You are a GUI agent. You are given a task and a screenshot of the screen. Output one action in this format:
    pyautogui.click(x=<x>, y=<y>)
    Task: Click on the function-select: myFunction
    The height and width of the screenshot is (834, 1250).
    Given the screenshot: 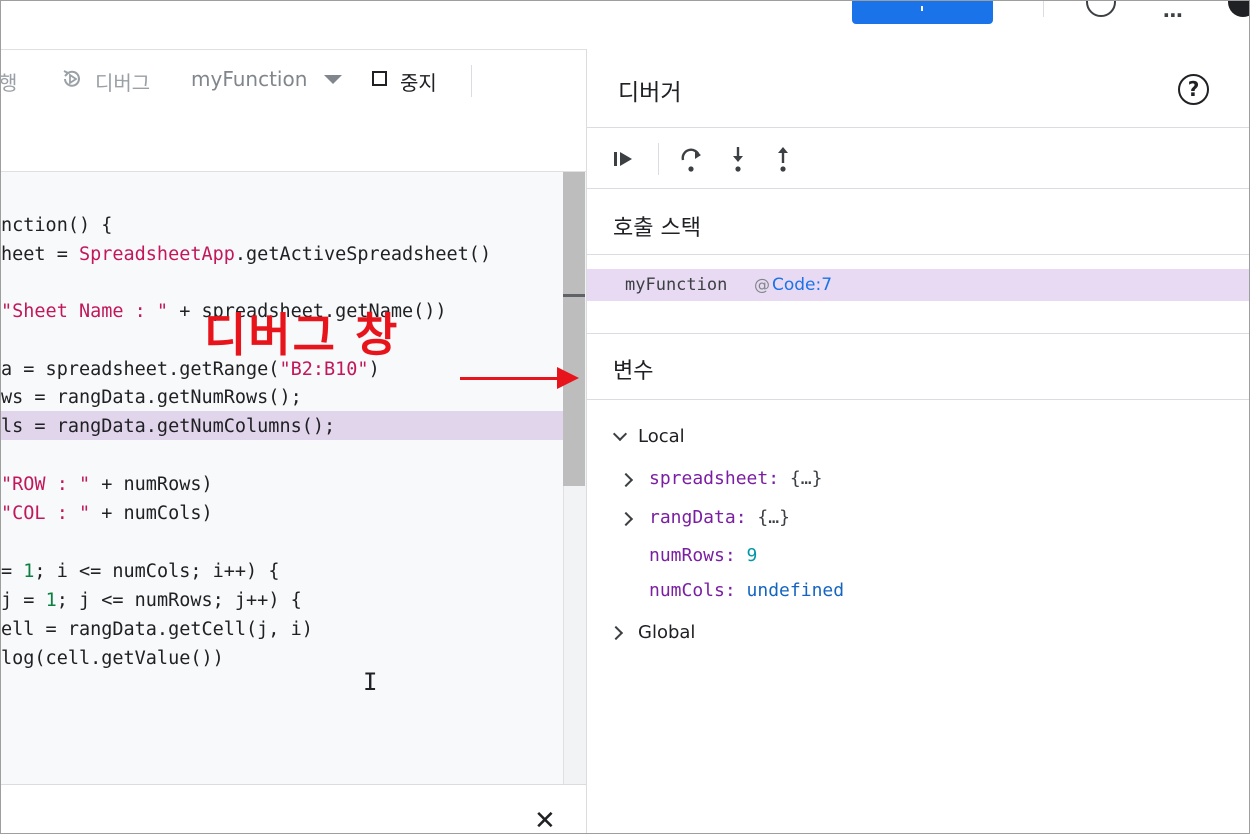 What is the action you would take?
    pyautogui.click(x=249, y=79)
    